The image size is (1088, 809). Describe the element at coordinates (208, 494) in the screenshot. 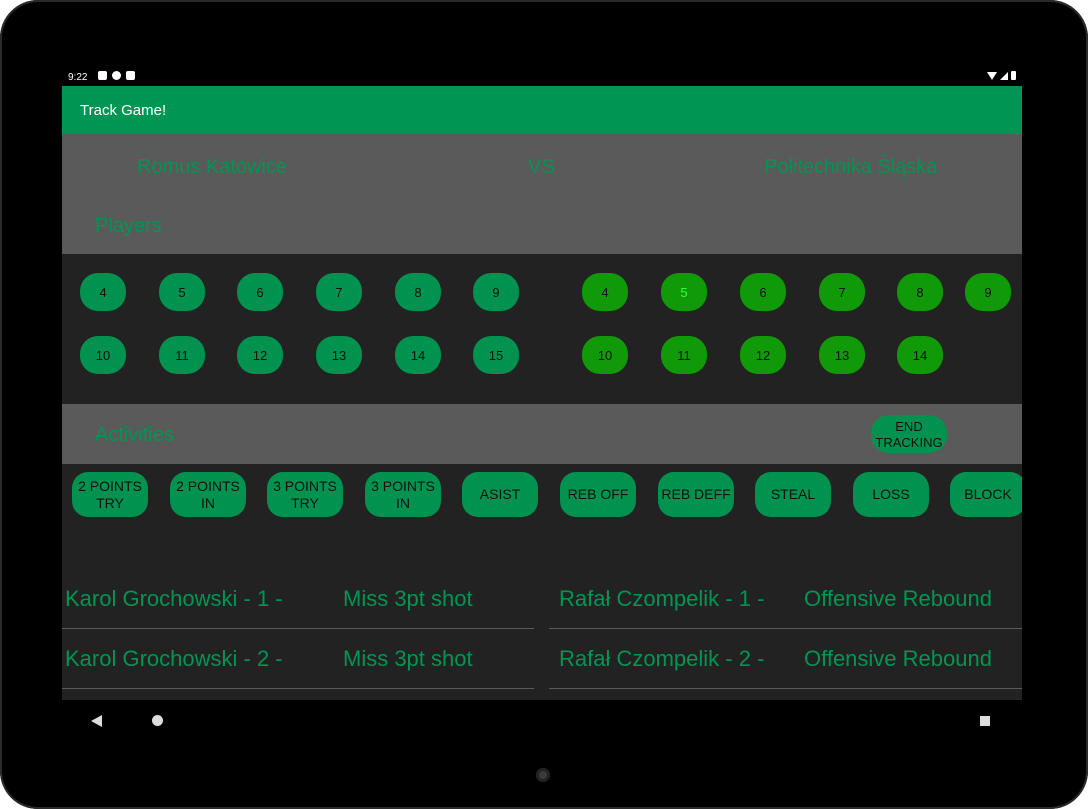

I see `action-2-points-in-button: 2 POINTS IN` at that location.